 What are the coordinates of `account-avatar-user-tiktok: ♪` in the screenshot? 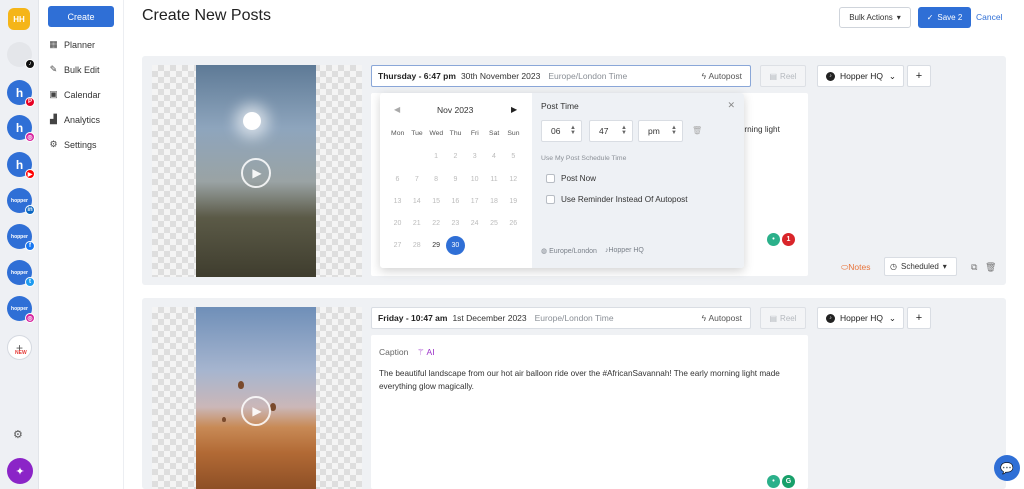 It's located at (21, 55).